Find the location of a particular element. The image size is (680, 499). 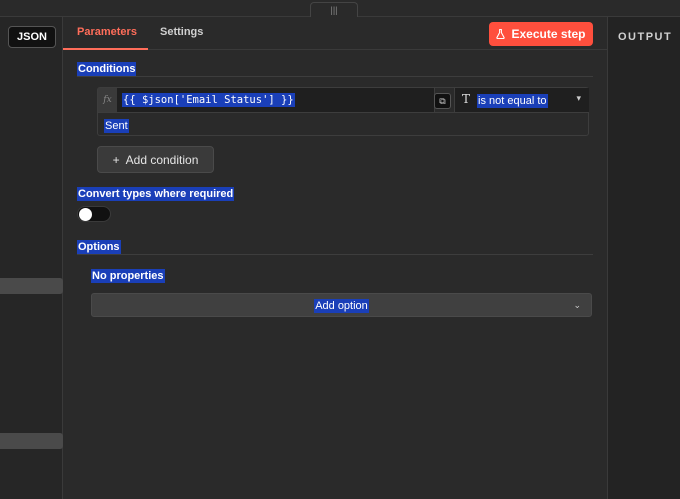

execute-step-label: Execute step is located at coordinates (548, 34).